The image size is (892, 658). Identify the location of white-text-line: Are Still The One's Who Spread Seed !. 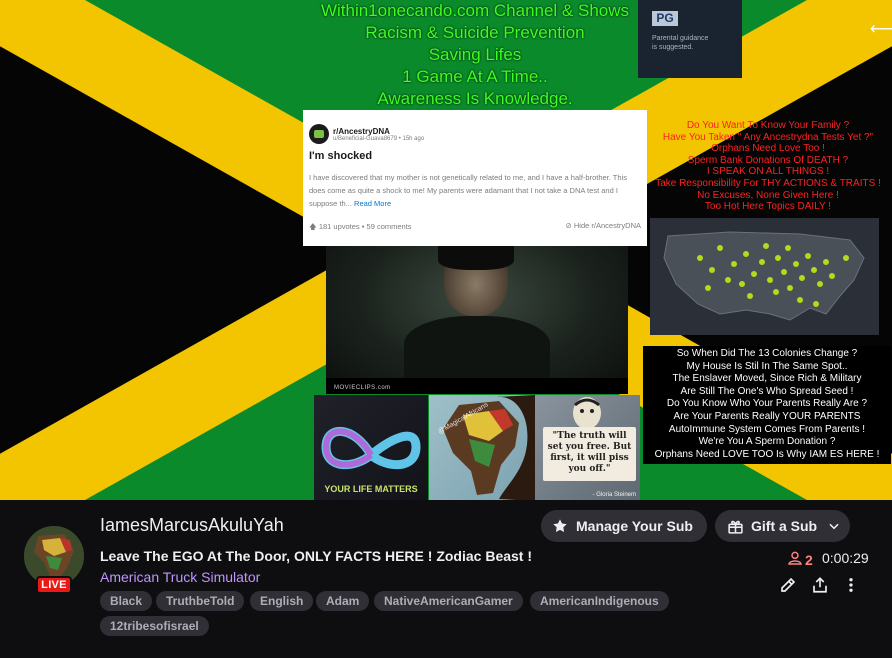
(767, 391).